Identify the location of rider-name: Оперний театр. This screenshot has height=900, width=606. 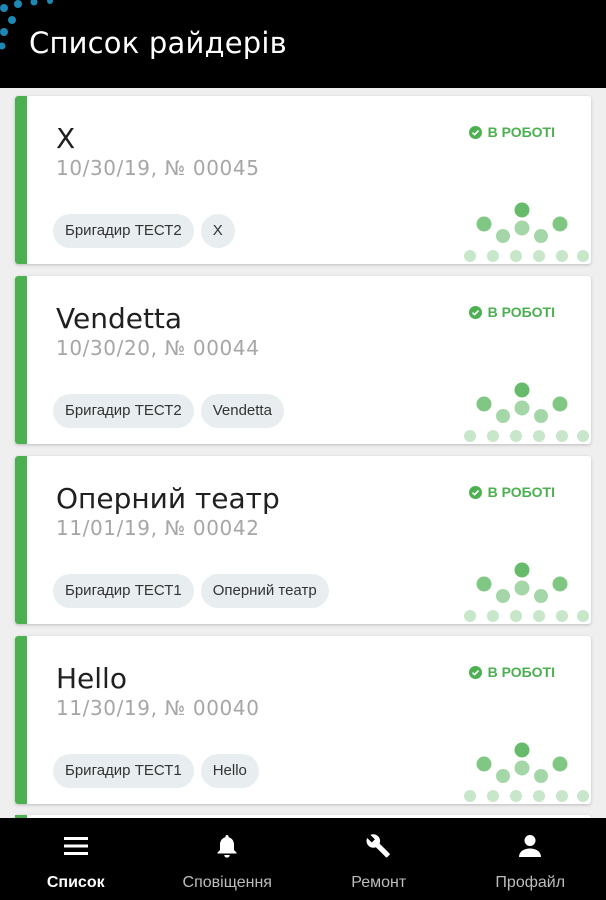
(168, 498).